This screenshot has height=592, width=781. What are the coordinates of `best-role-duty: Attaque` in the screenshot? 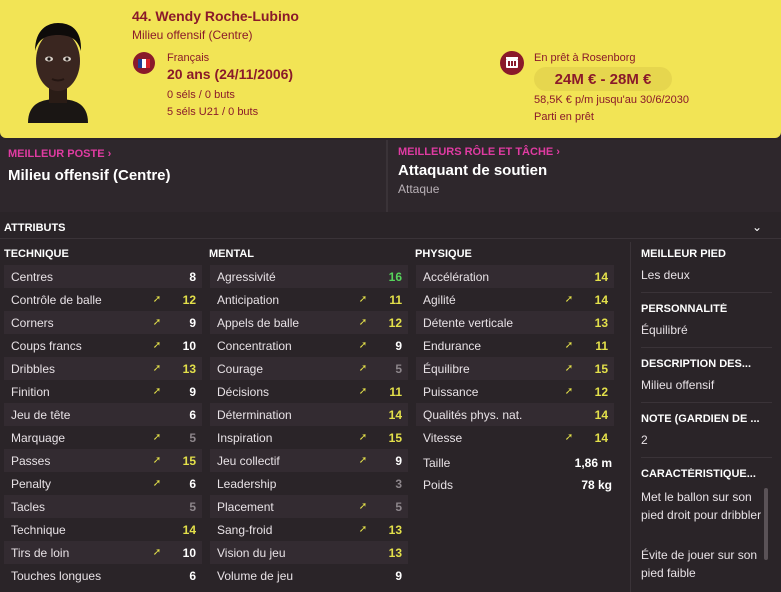 It's located at (419, 189).